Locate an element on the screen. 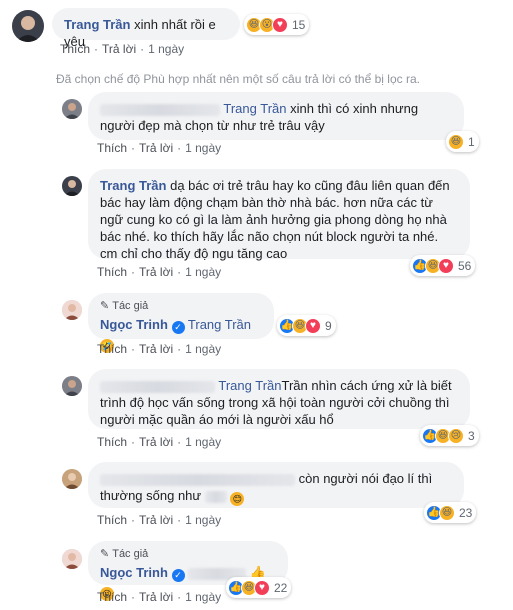 The height and width of the screenshot is (610, 513). reaction-summary: 👍 😆 ♥ 22 is located at coordinates (259, 587).